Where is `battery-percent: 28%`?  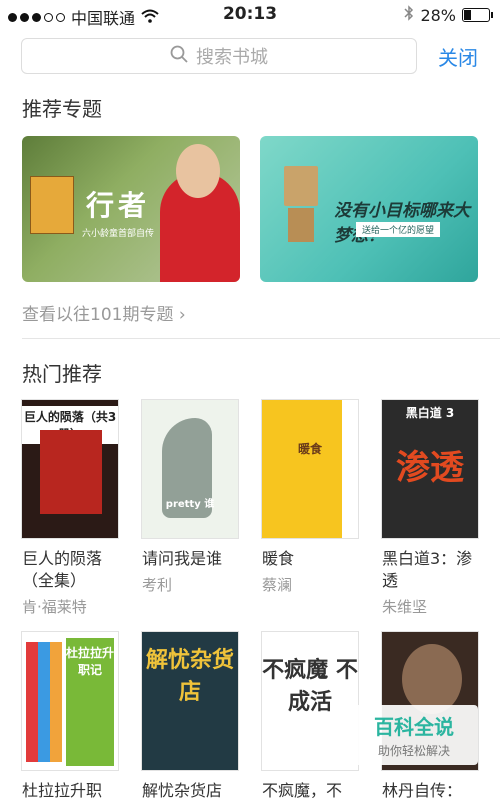
battery-percent: 28% is located at coordinates (438, 15).